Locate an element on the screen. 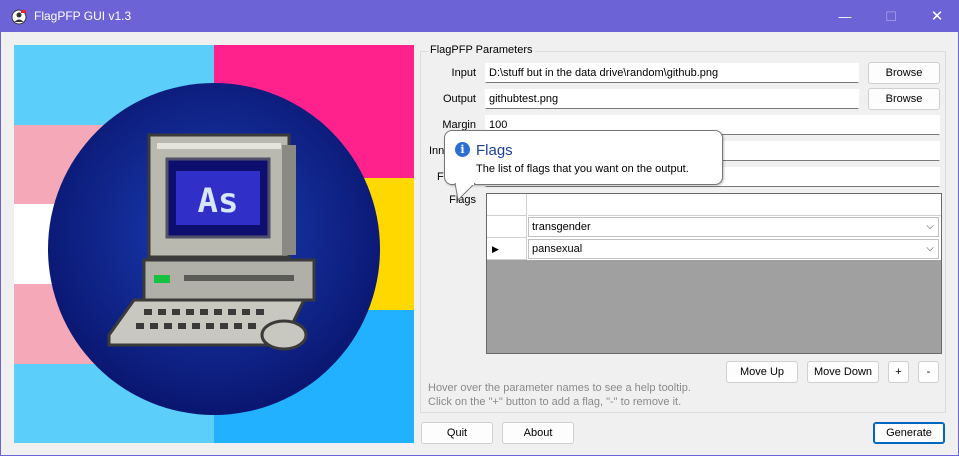 This screenshot has height=456, width=959. about-button: About is located at coordinates (538, 433).